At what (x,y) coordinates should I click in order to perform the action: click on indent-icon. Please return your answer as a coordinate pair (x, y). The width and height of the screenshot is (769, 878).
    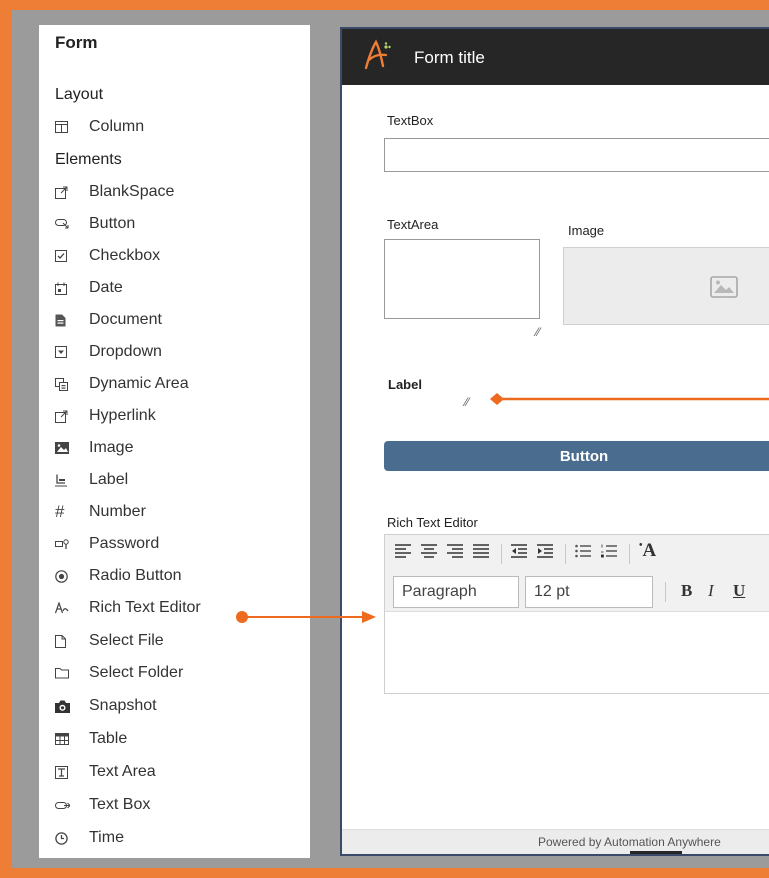
    Looking at the image, I should click on (545, 552).